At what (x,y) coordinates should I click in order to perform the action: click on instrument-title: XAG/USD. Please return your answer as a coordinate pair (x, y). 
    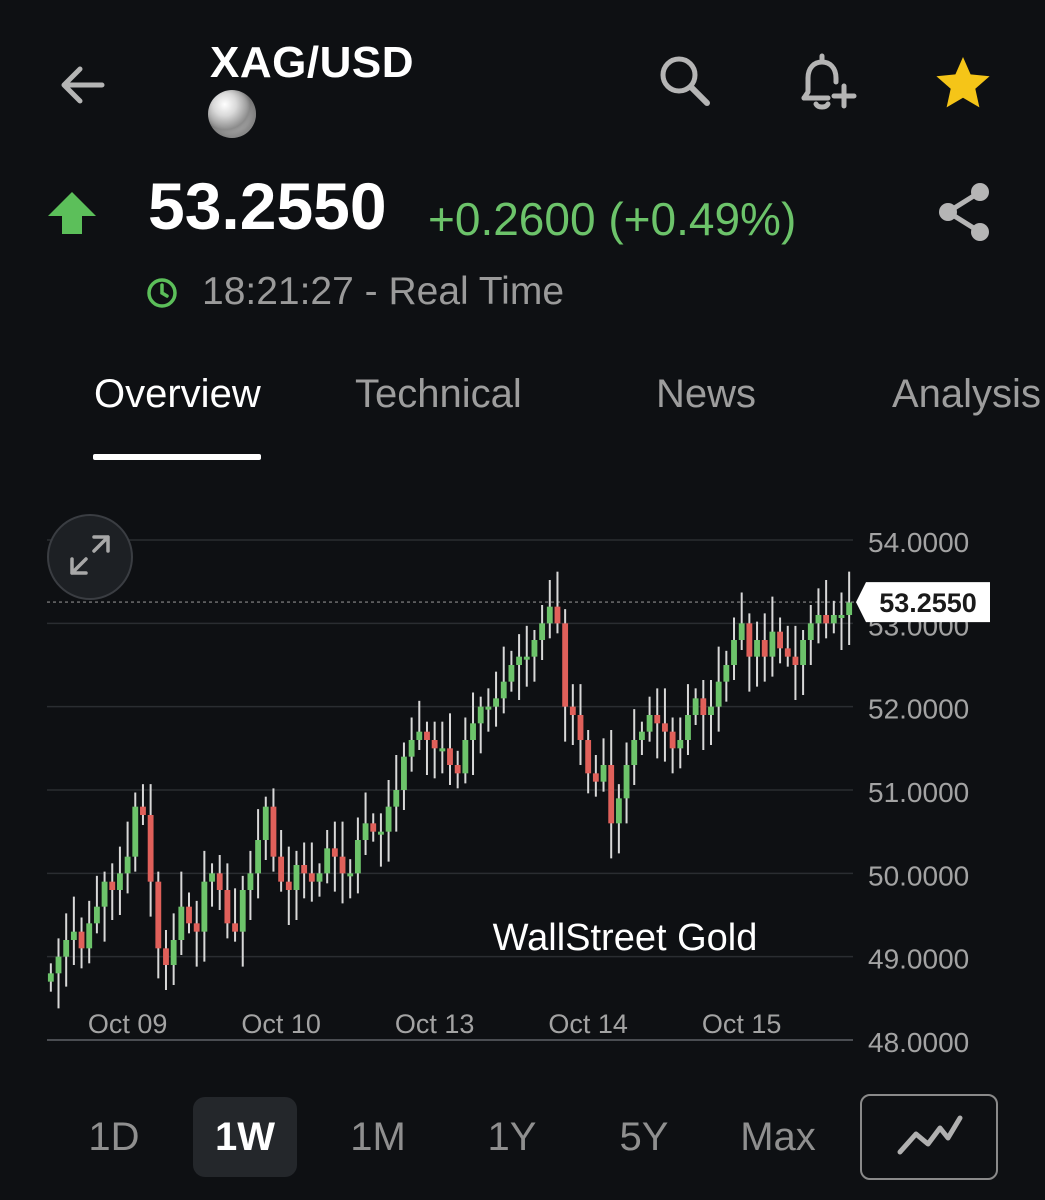
    Looking at the image, I should click on (312, 62).